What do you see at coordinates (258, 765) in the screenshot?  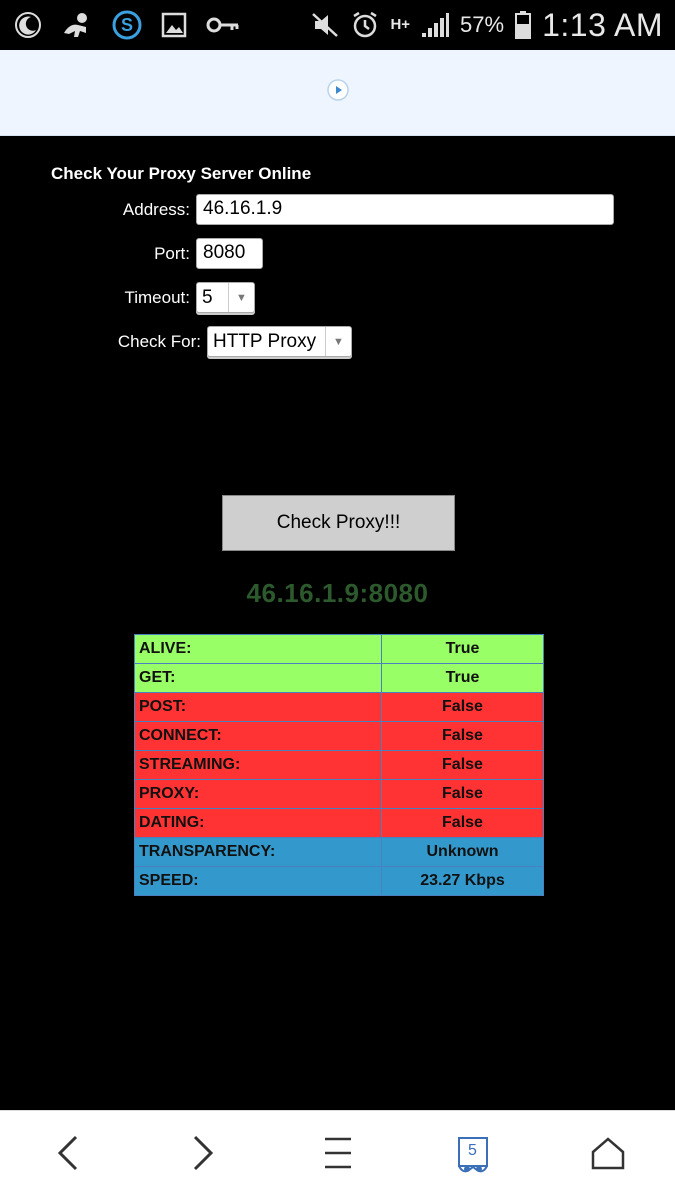 I see `result-label: STREAMING:` at bounding box center [258, 765].